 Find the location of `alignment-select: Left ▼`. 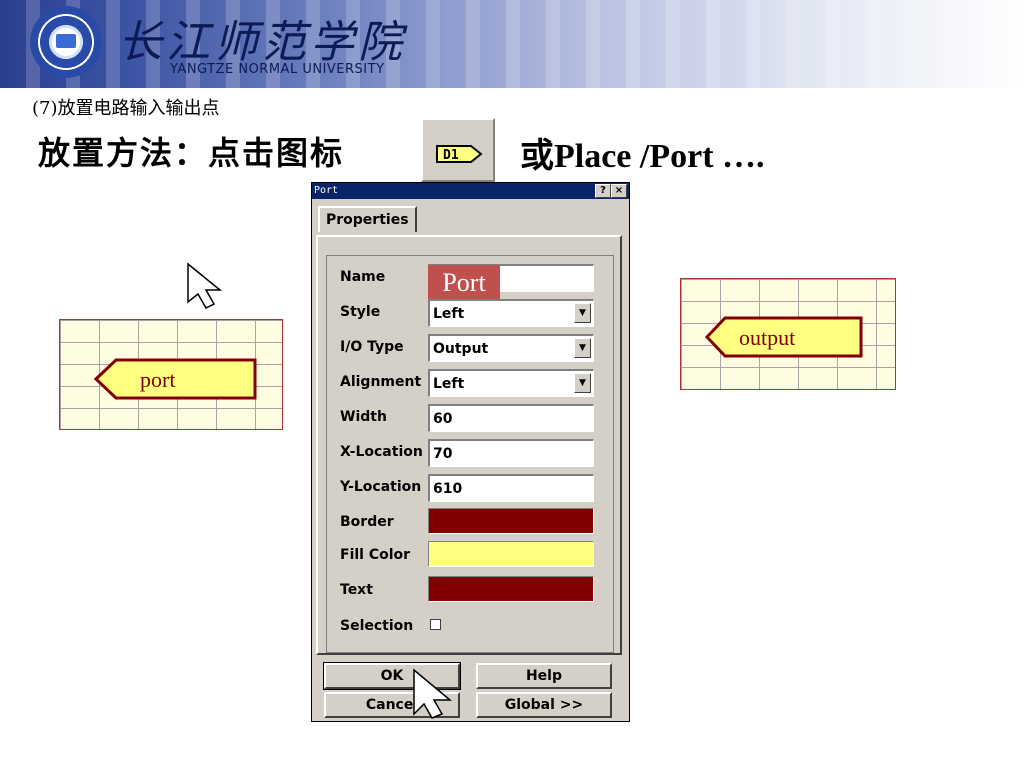

alignment-select: Left ▼ is located at coordinates (511, 383).